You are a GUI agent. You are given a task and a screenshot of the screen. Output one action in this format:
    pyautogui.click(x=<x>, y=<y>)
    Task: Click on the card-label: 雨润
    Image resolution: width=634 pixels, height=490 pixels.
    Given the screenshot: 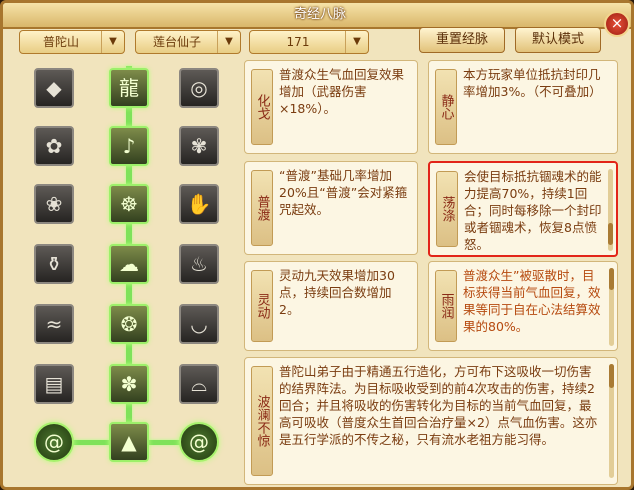 What is the action you would take?
    pyautogui.click(x=446, y=306)
    